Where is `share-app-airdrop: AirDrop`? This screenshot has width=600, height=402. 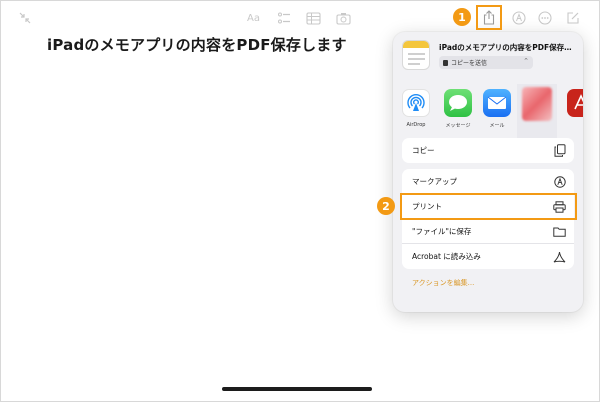
share-app-airdrop: AirDrop is located at coordinates (416, 108).